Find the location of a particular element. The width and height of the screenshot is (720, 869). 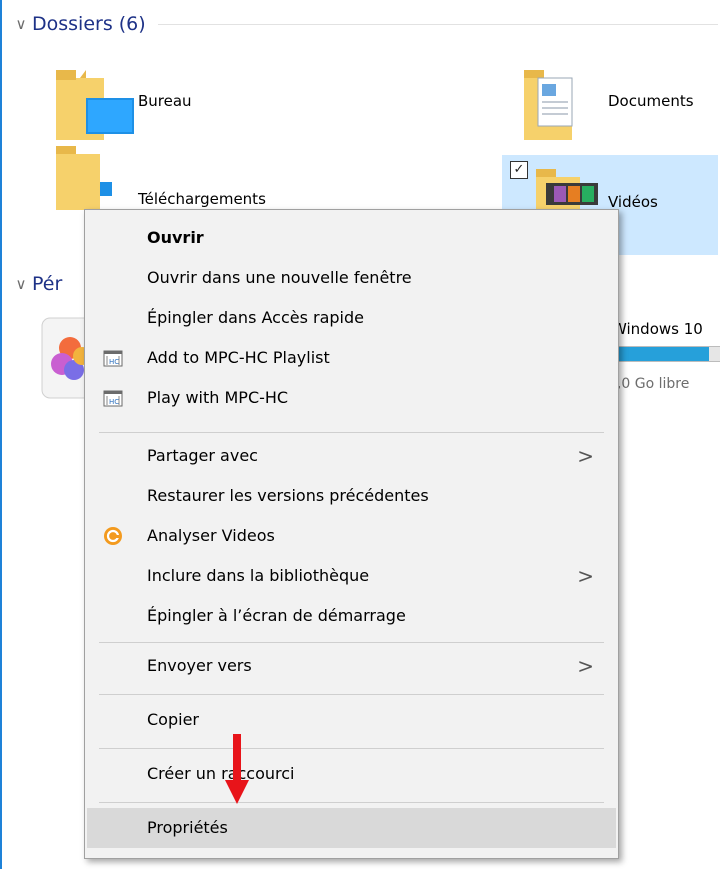

menu-item-label: Copier is located at coordinates (173, 719).